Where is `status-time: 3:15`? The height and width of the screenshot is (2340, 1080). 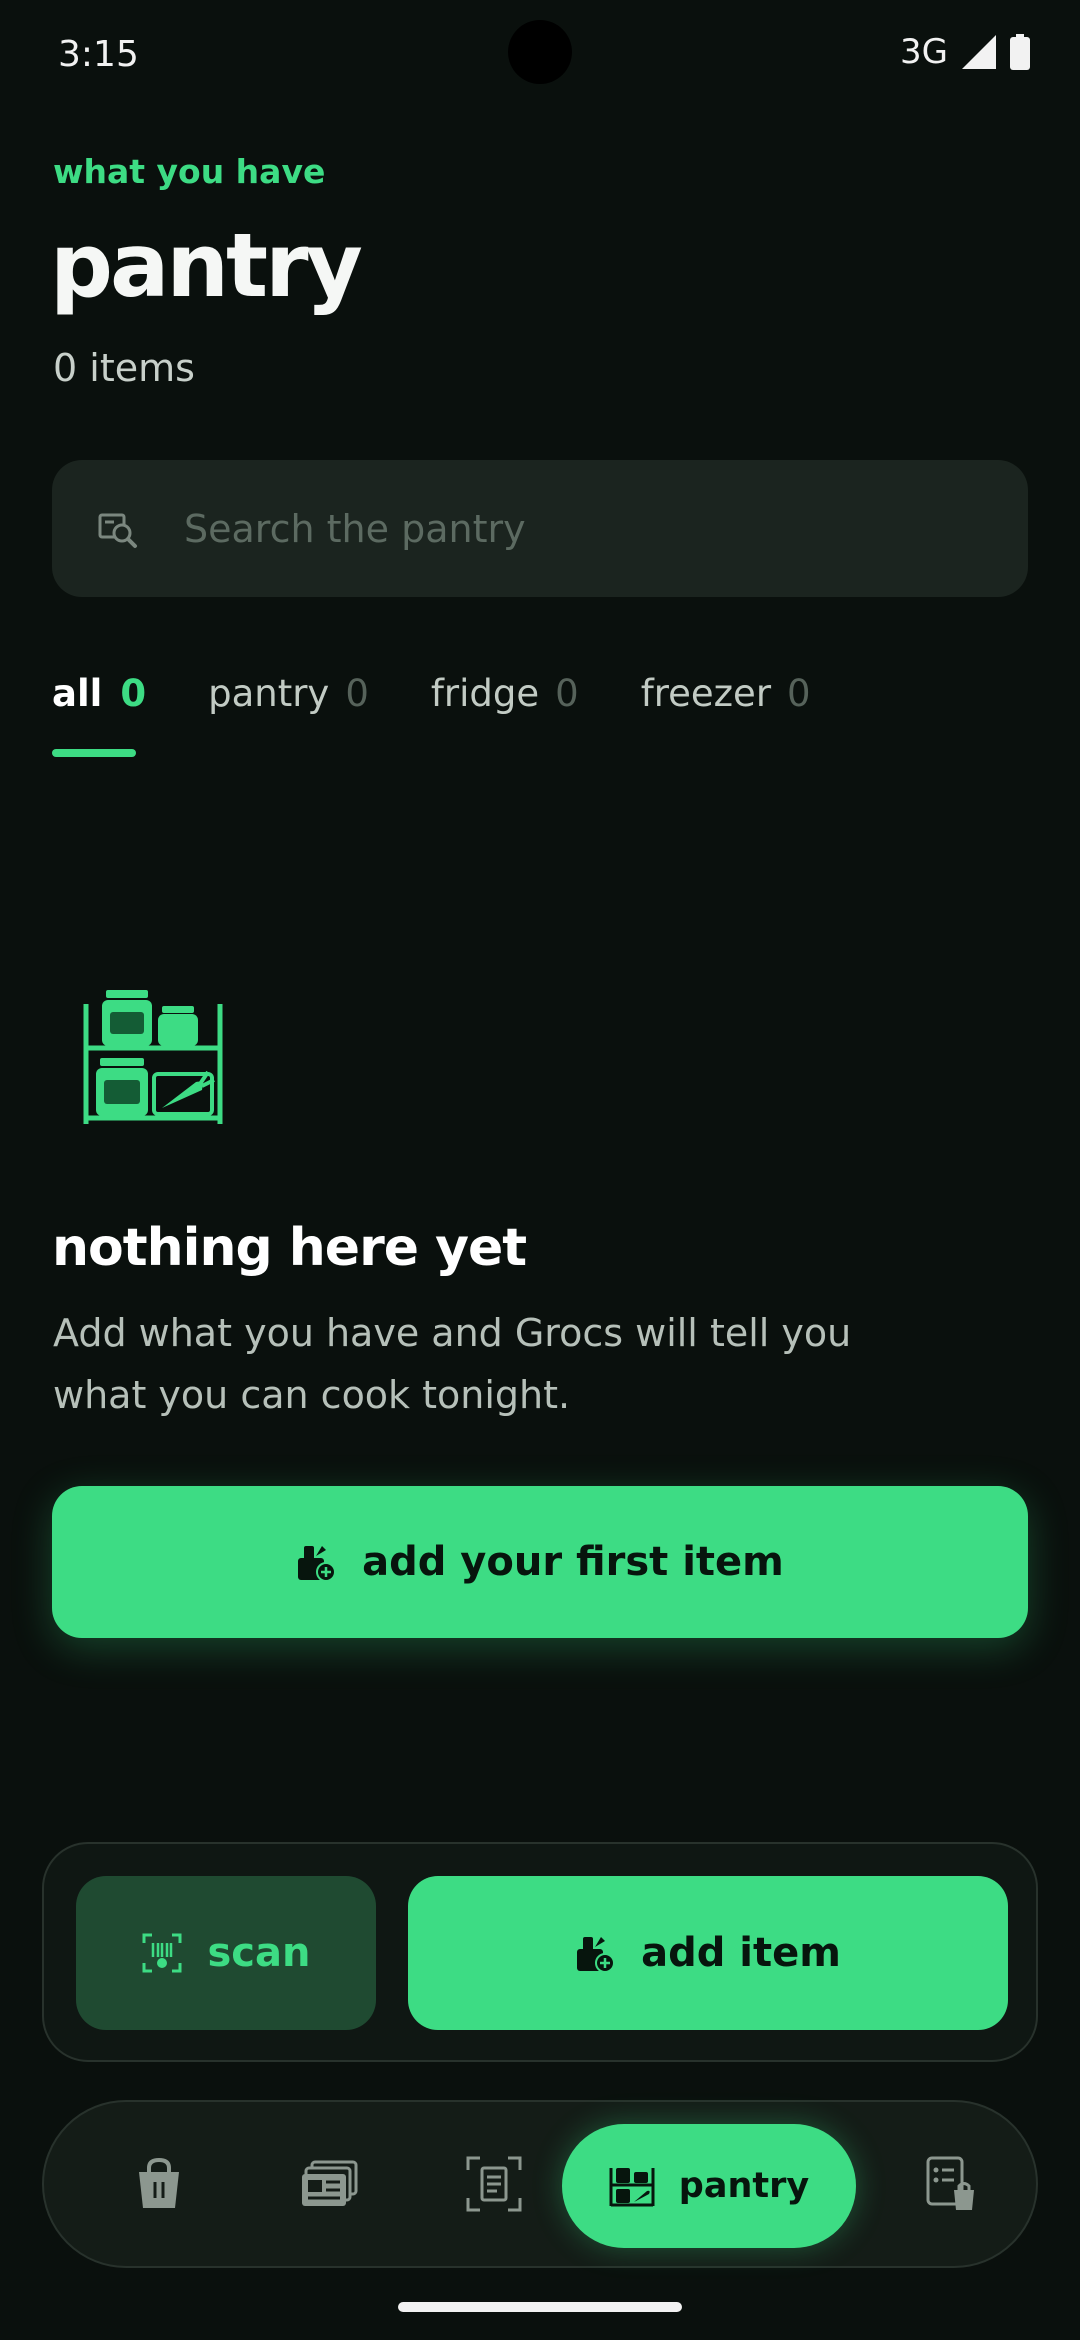 status-time: 3:15 is located at coordinates (98, 54).